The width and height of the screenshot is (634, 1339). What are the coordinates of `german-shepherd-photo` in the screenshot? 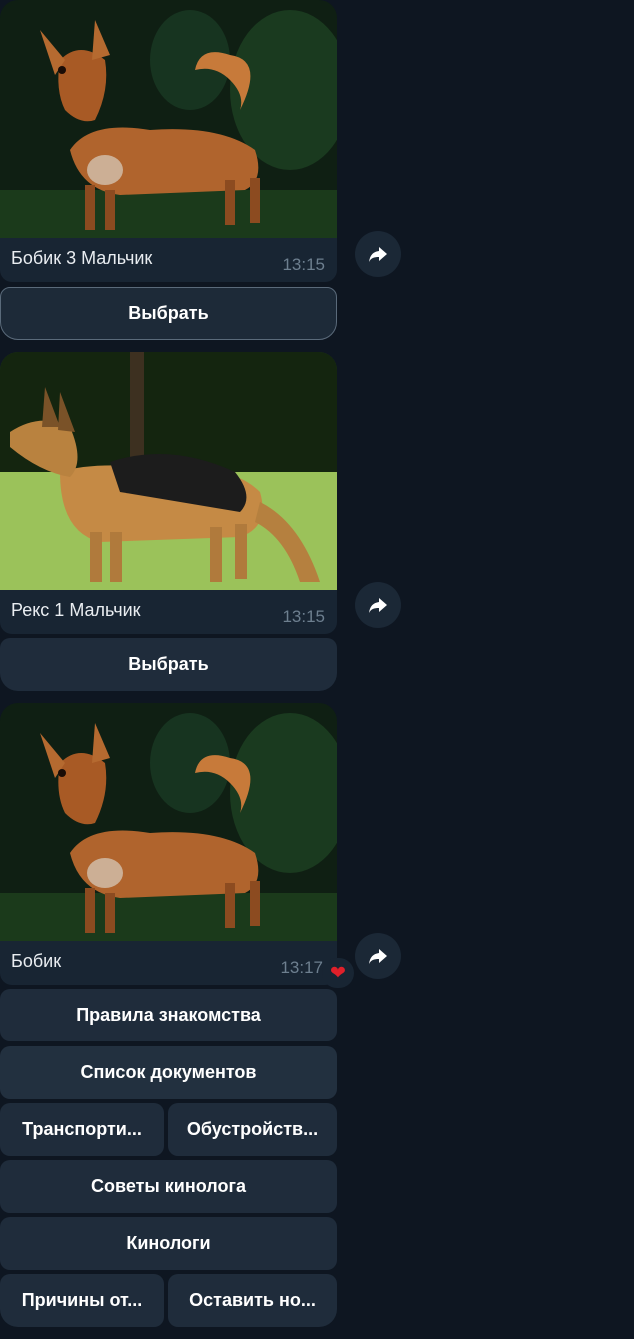 It's located at (168, 471).